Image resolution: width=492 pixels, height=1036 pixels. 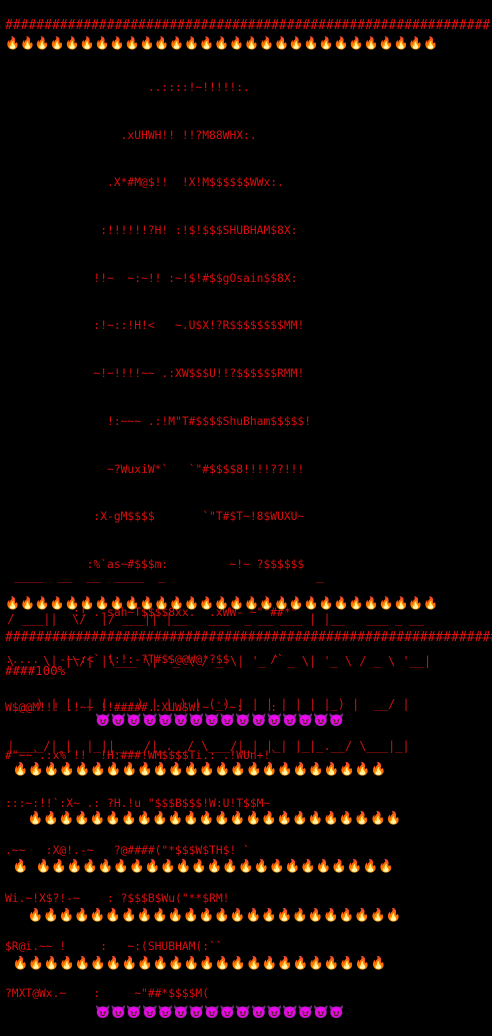 What do you see at coordinates (155, 326) in the screenshot?
I see `skull-line: :!~::!H!< ~.U$X!?R$$$$$$$$MM!` at bounding box center [155, 326].